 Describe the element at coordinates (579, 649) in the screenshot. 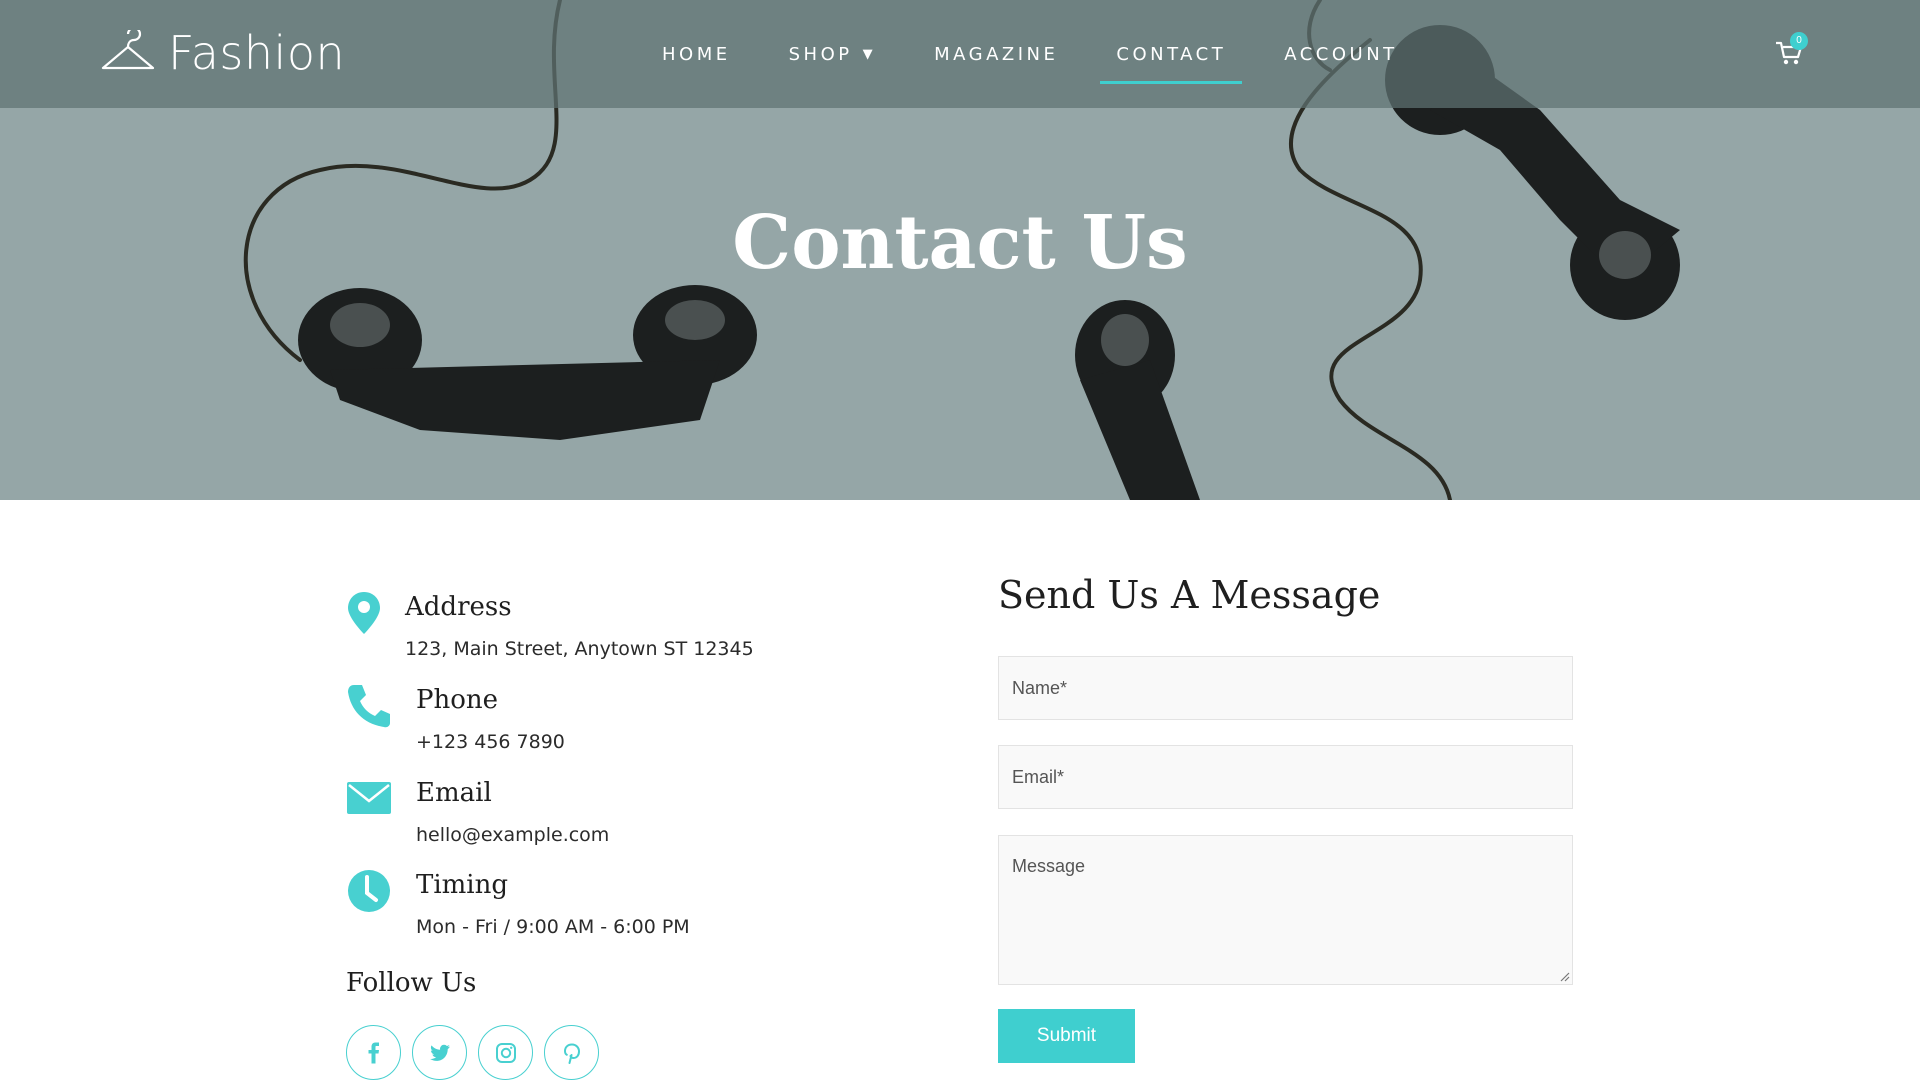

I see `address-value: 123, Main Street, Anytown ST 12345` at that location.